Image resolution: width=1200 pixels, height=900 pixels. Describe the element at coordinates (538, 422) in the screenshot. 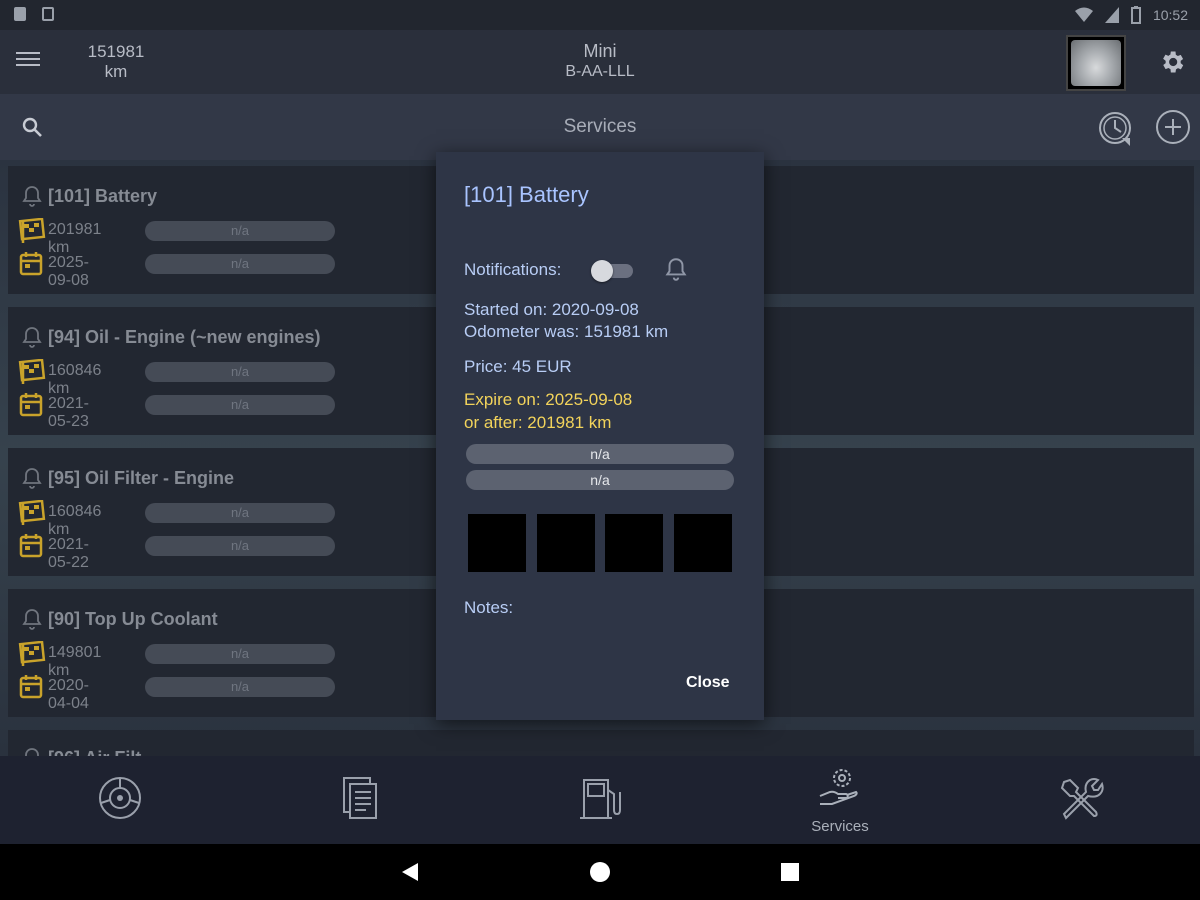

I see `expire-after-km: or after: 201981 km` at that location.